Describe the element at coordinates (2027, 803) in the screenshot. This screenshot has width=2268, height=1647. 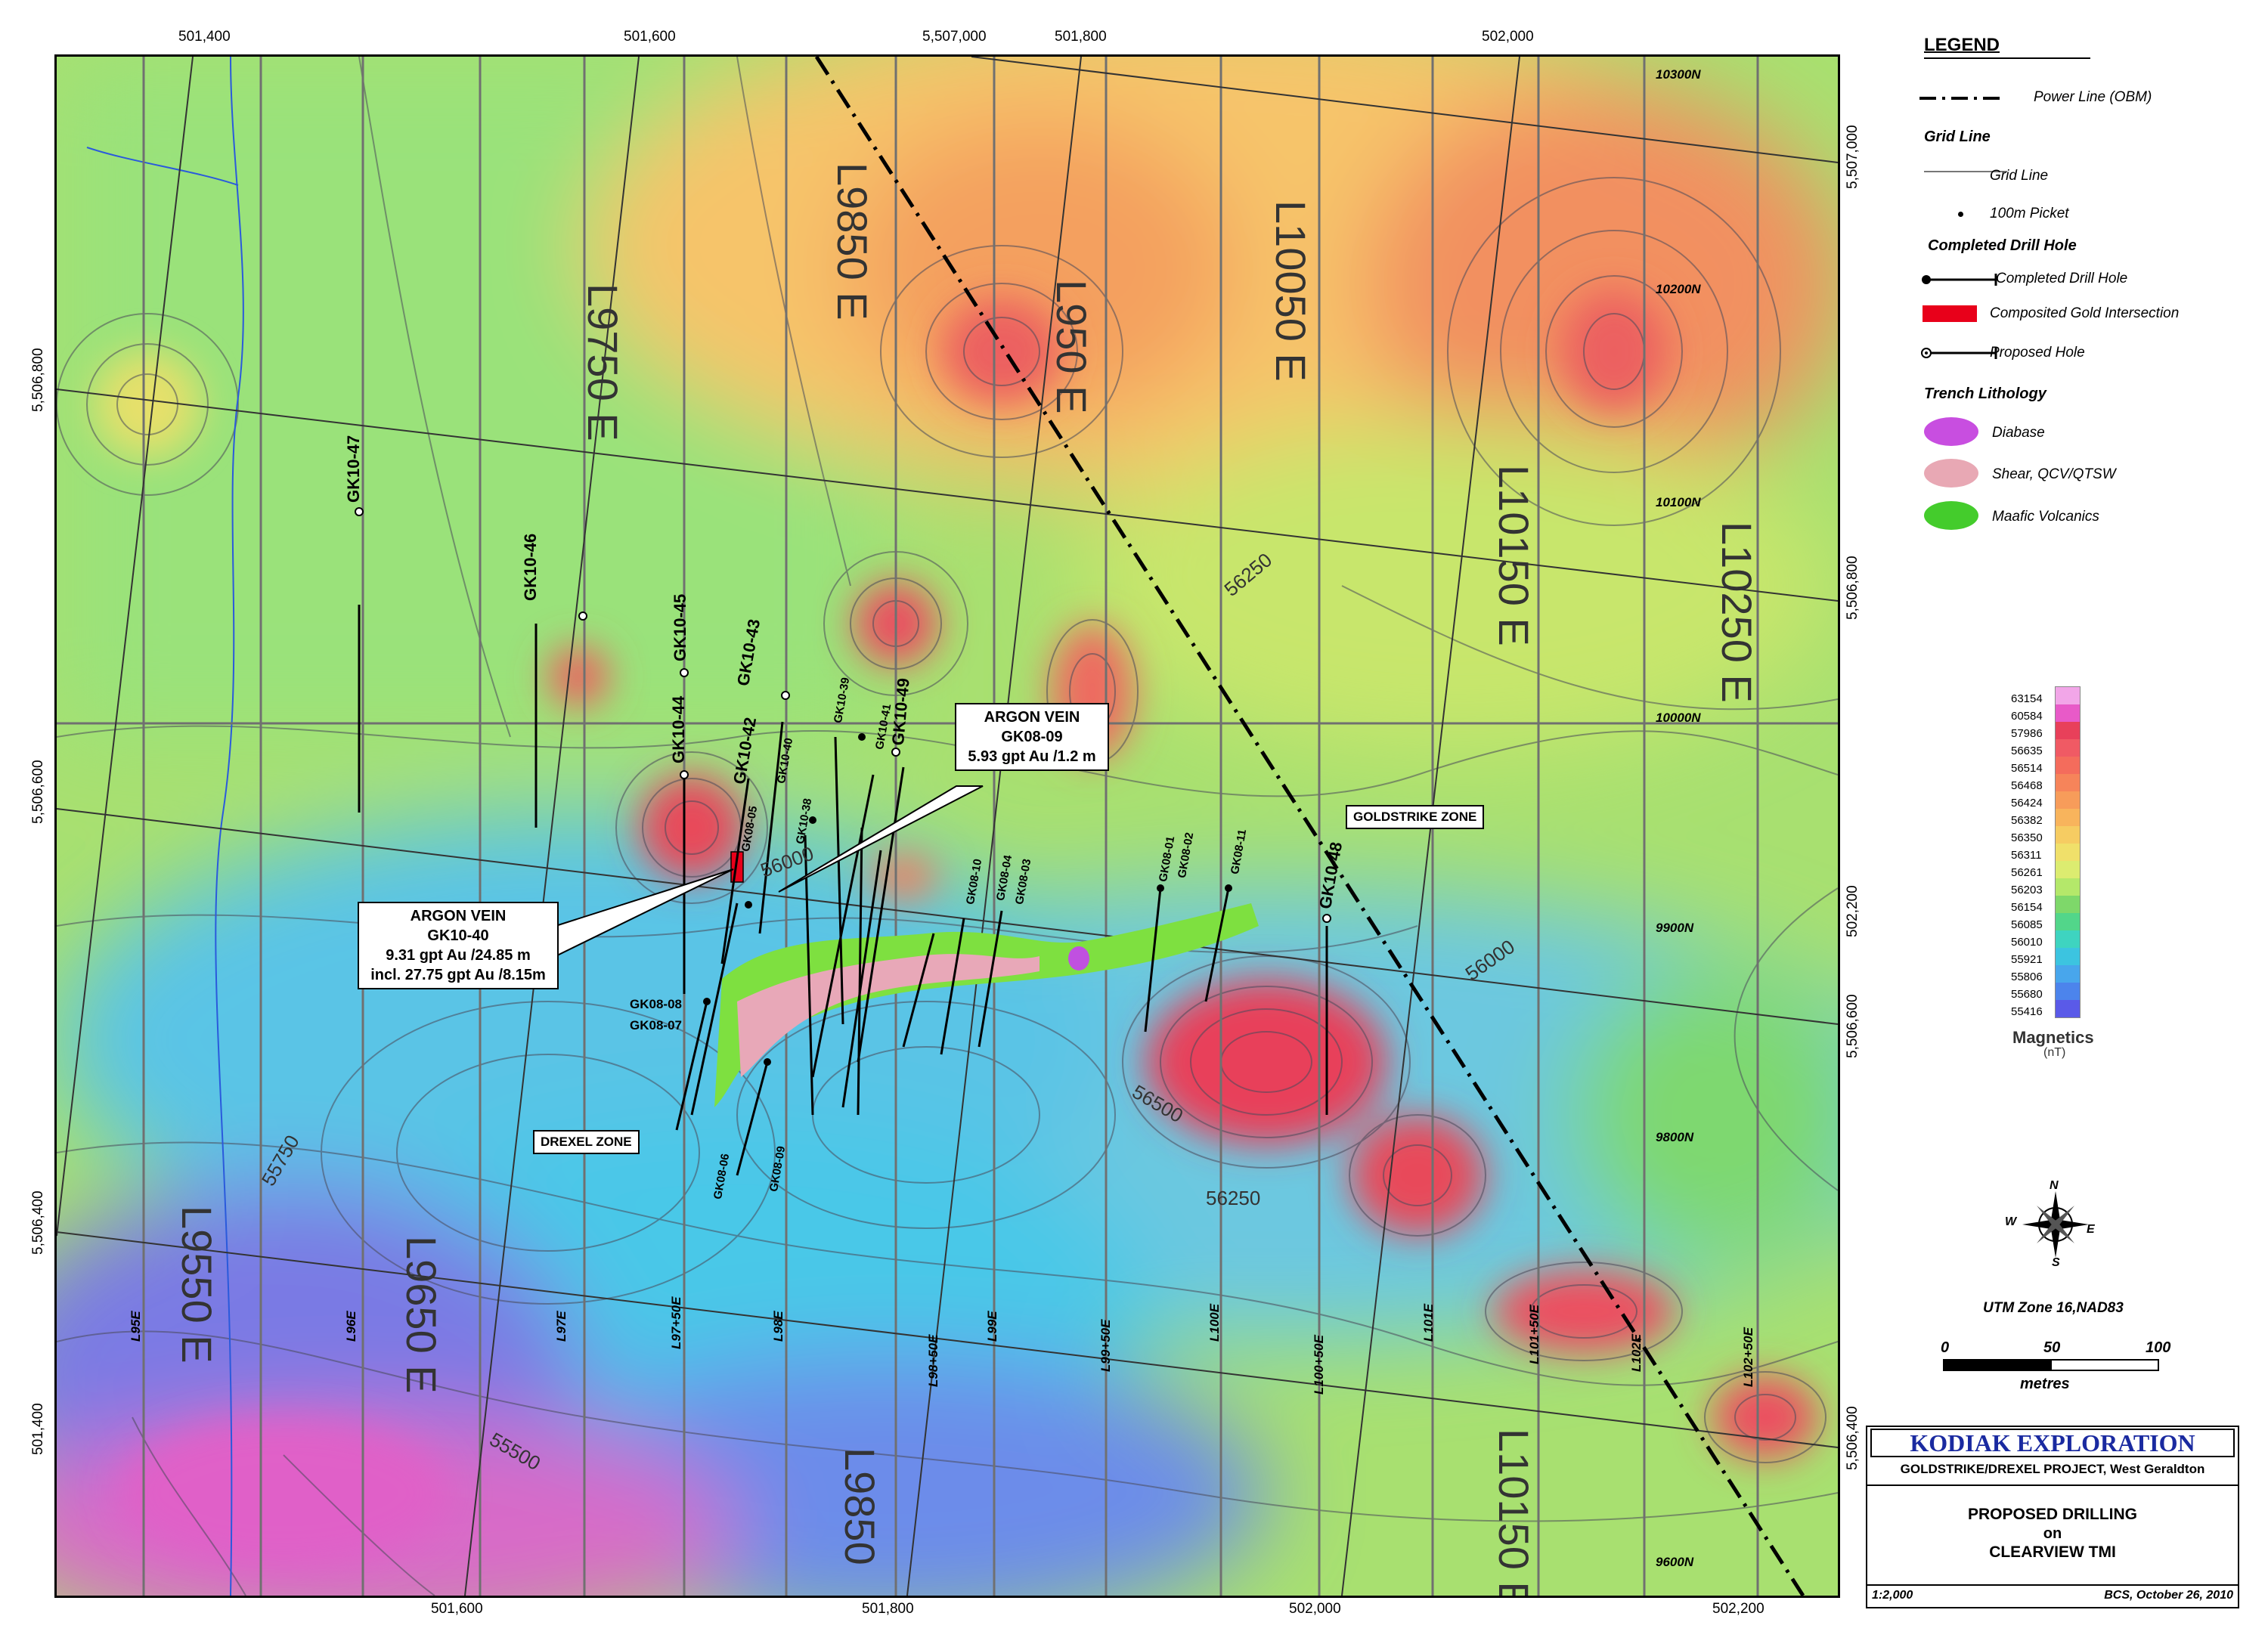
I see `colorbar-label: 56424` at that location.